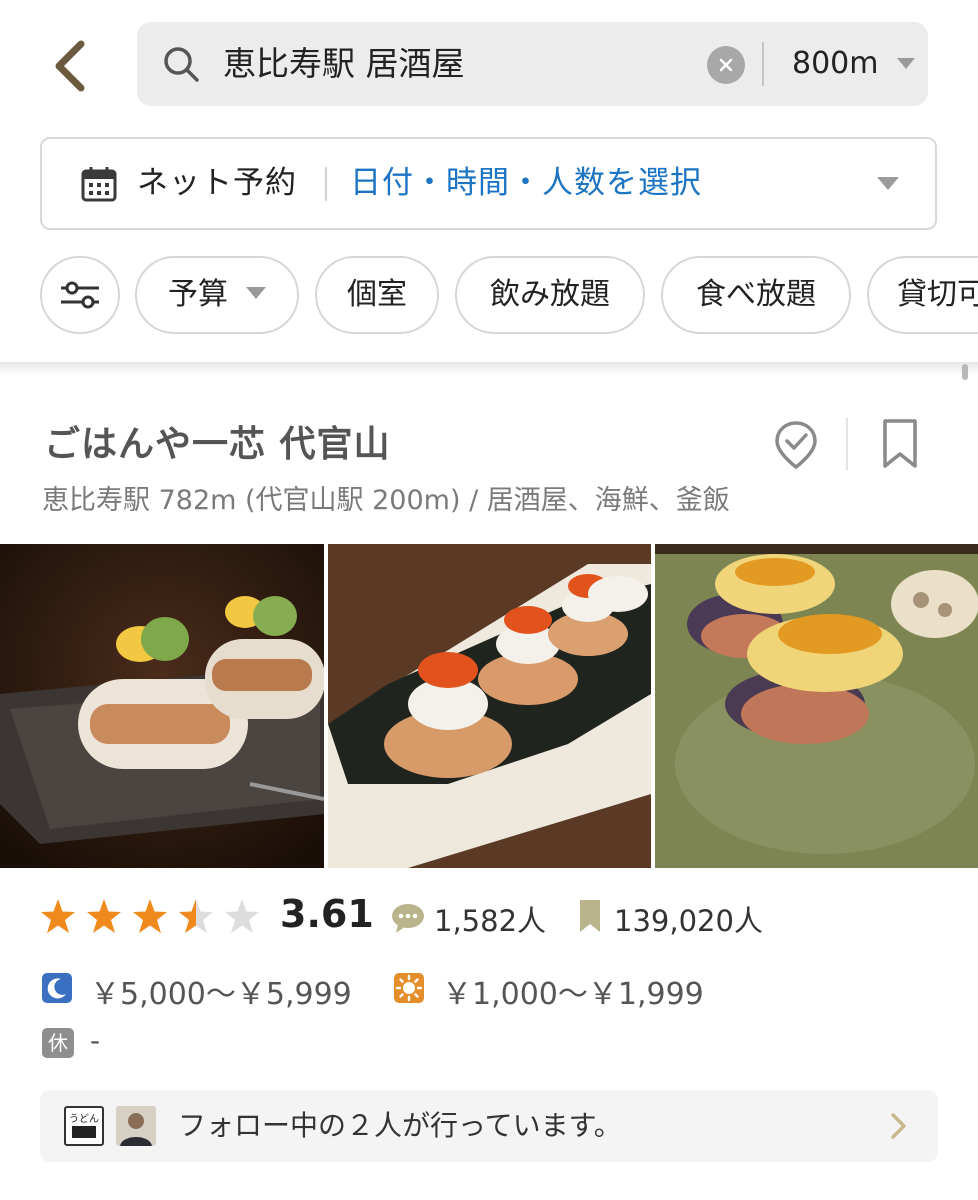 Image resolution: width=978 pixels, height=1200 pixels. Describe the element at coordinates (489, 369) in the screenshot. I see `header-shadow` at that location.